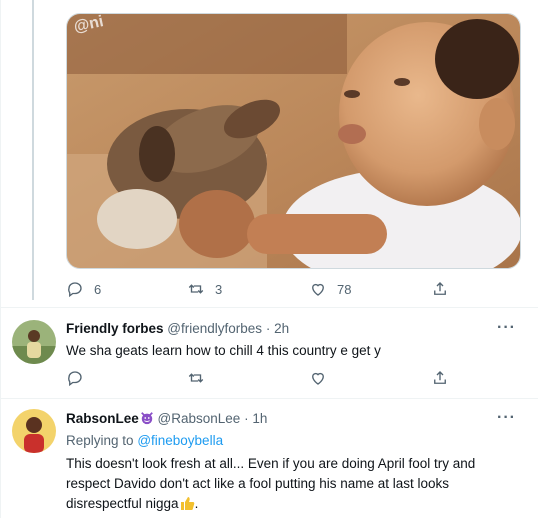 This screenshot has height=518, width=538. I want to click on retweet-button: 3, so click(204, 289).